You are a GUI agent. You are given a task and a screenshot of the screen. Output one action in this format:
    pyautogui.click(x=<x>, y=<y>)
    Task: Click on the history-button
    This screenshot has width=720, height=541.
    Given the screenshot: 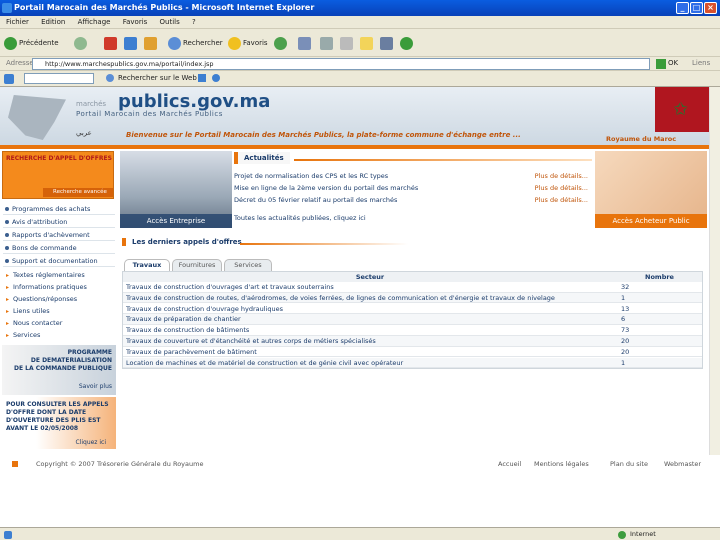 What is the action you would take?
    pyautogui.click(x=281, y=43)
    